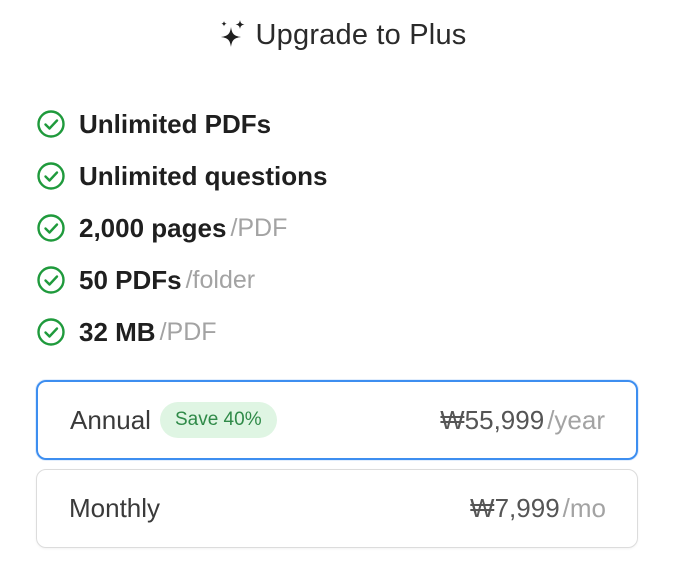  Describe the element at coordinates (492, 419) in the screenshot. I see `price-amount: ₩55,999` at that location.